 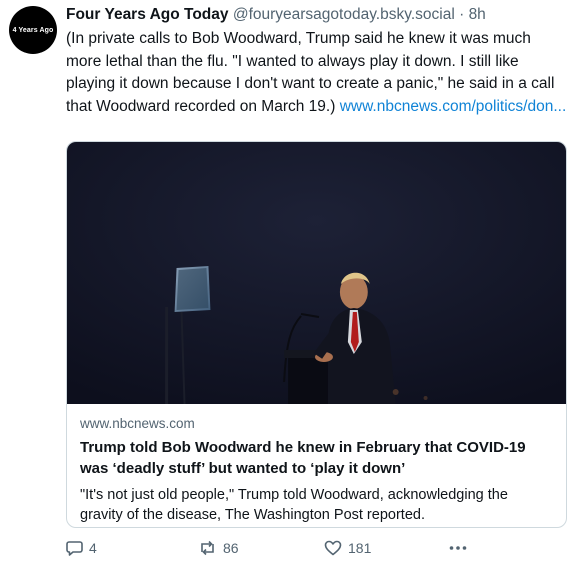 I want to click on avatar-text: 4 Years Ago, so click(x=33, y=30).